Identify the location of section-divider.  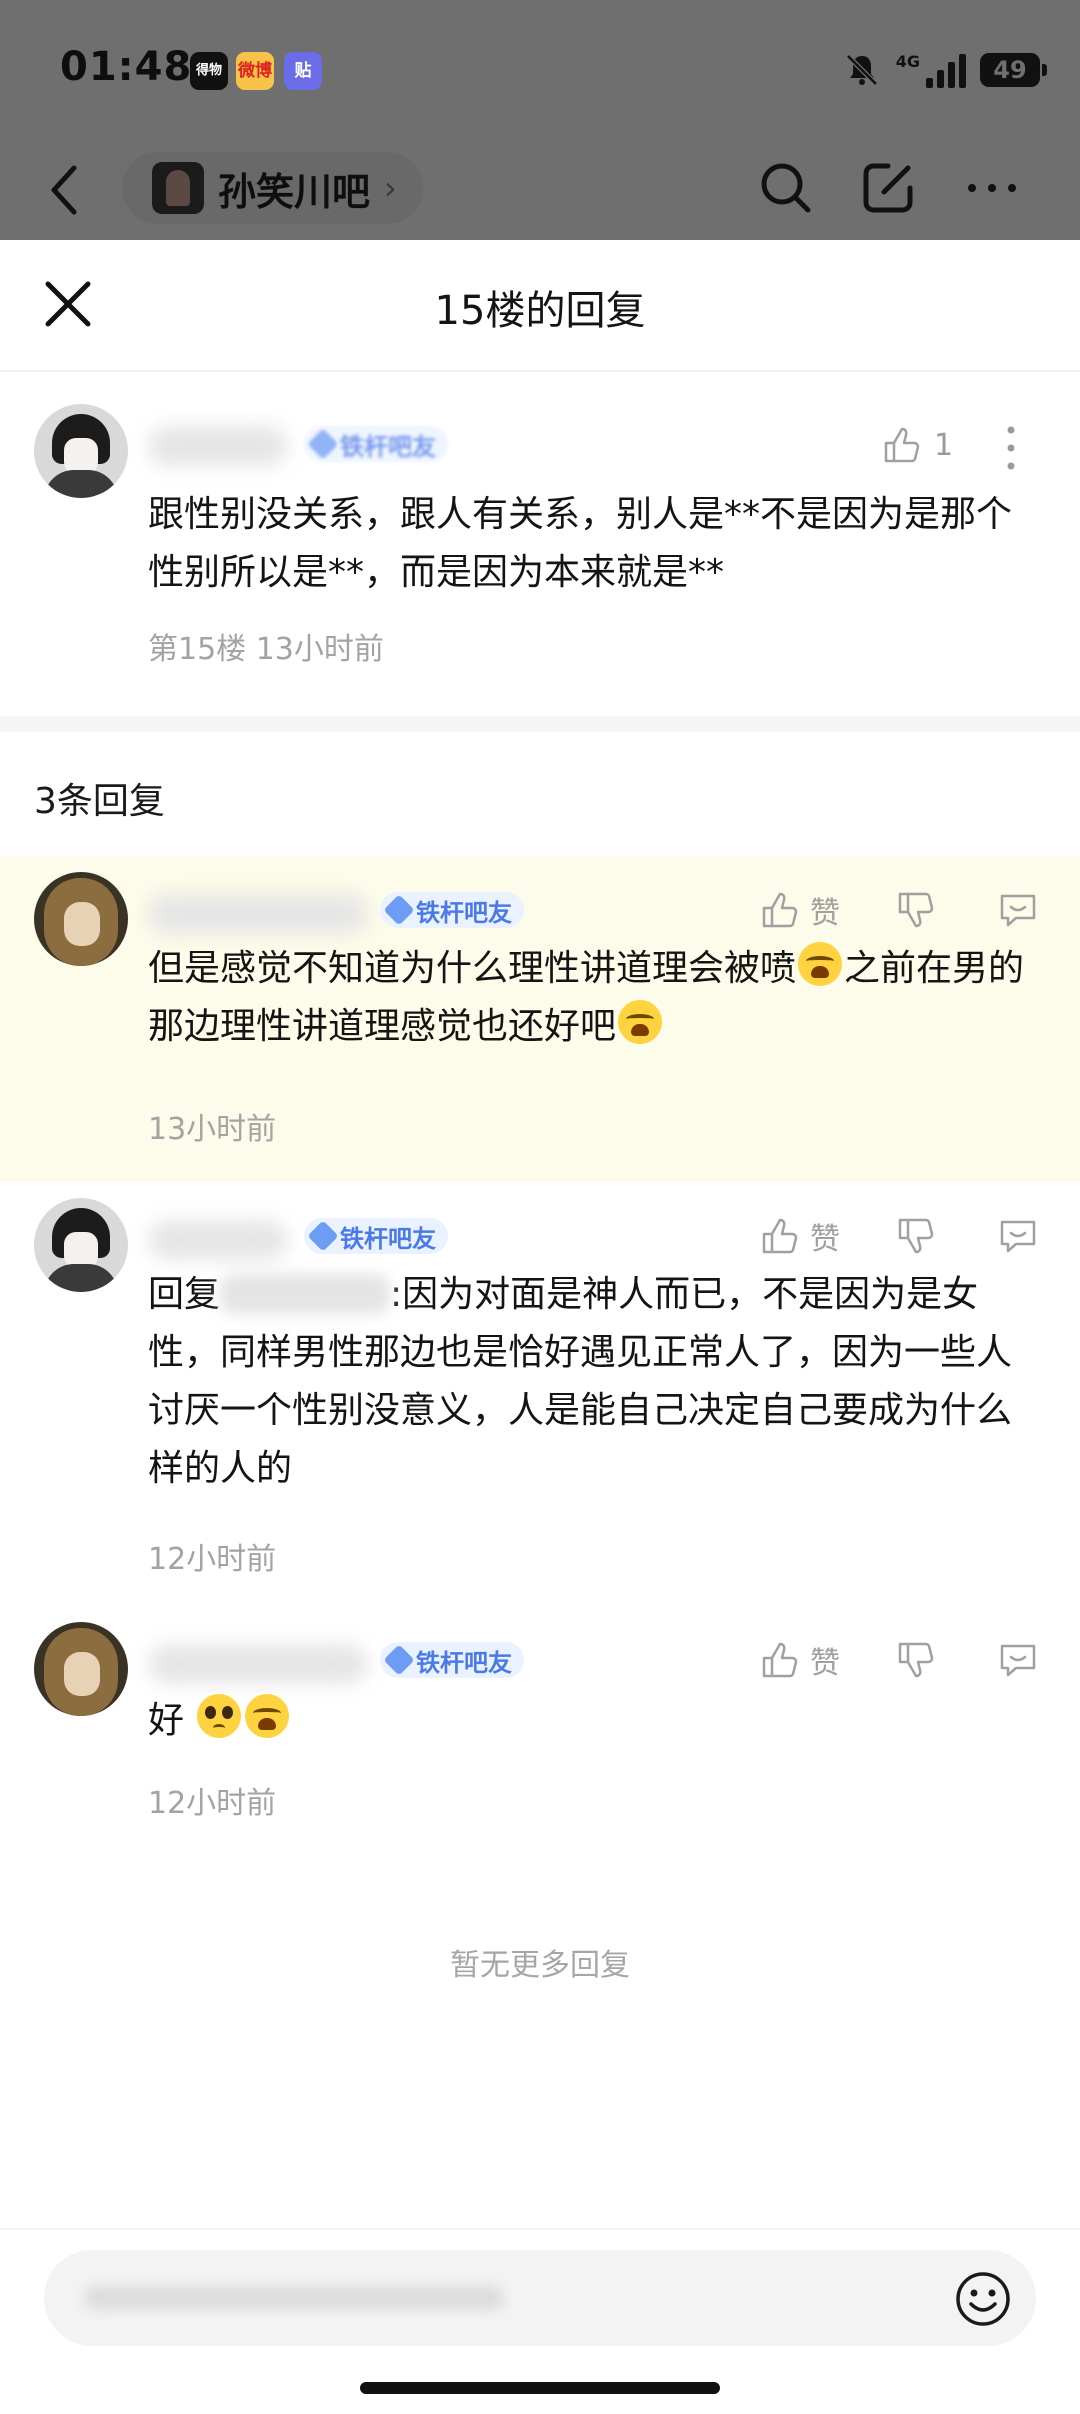
(540, 724).